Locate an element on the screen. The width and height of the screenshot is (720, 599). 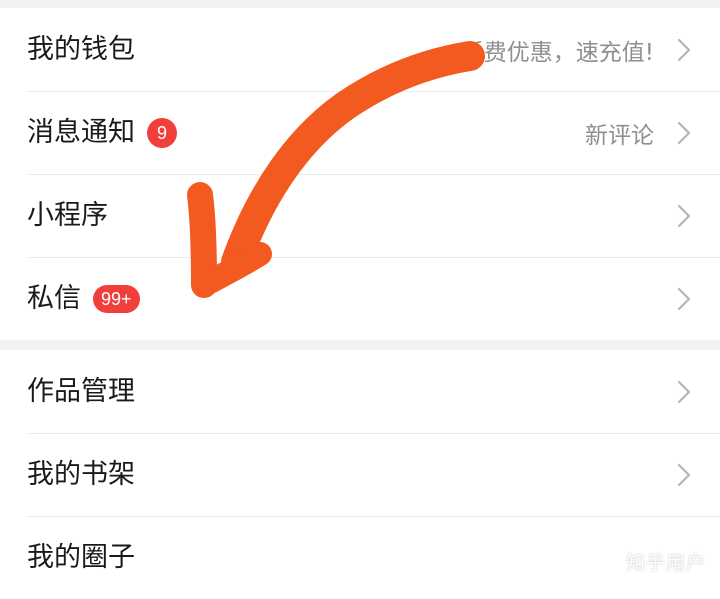
menu-item-label: 小程序 is located at coordinates (67, 215).